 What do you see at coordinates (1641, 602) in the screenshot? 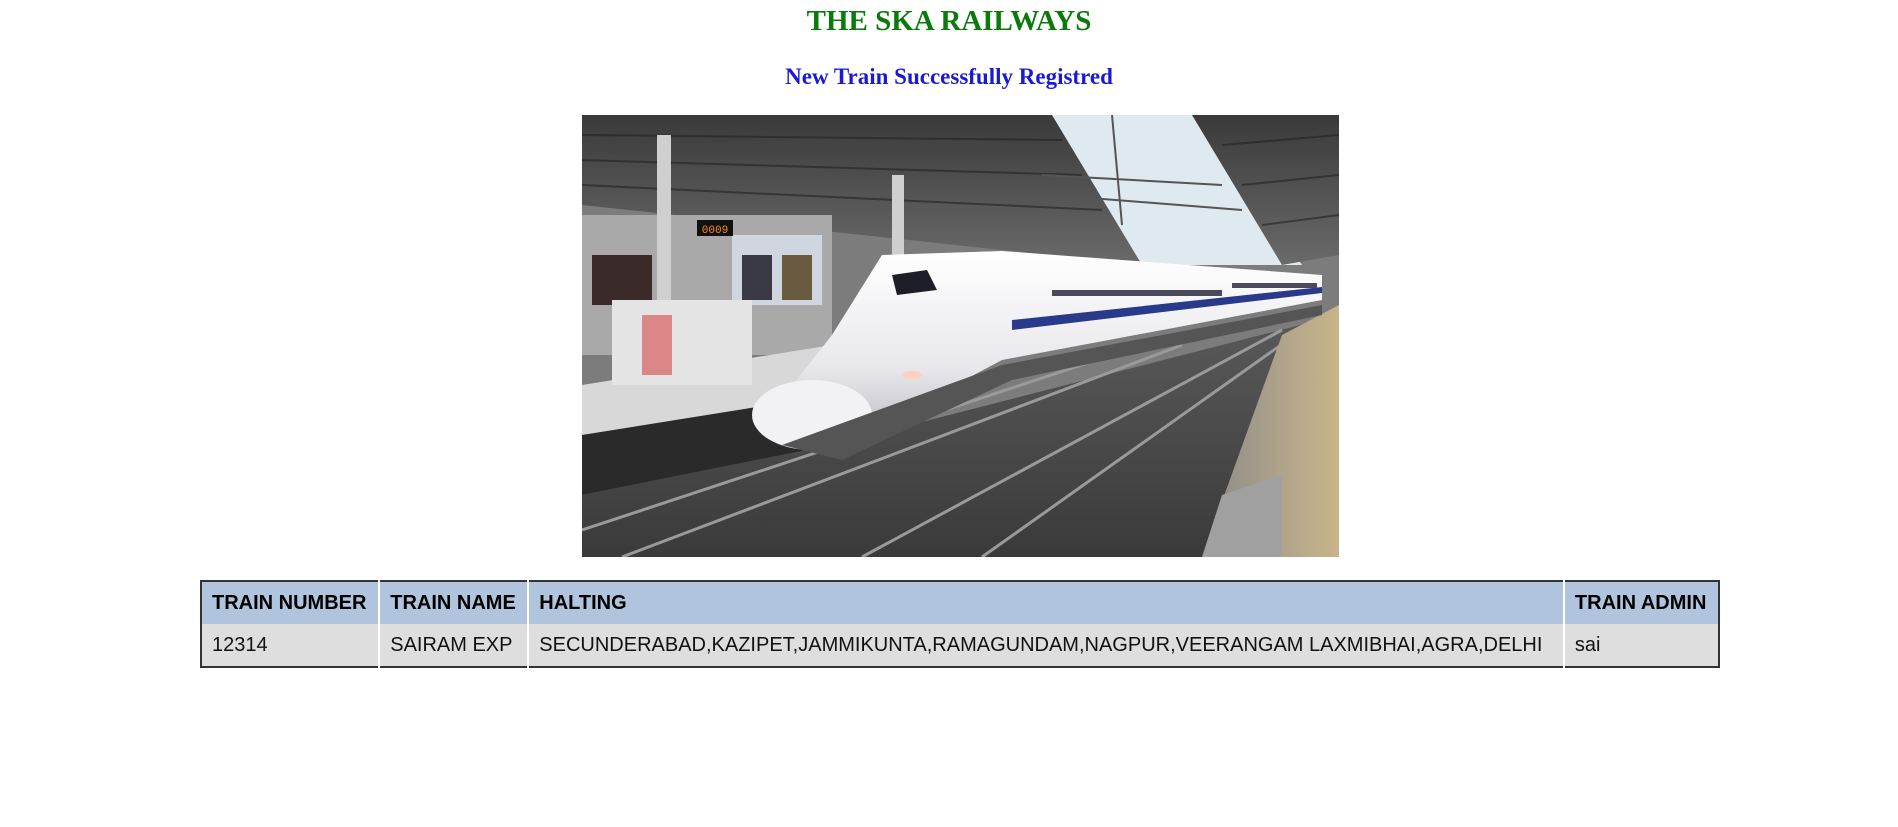
I see `column-header-train-admin: TRAIN ADMIN` at bounding box center [1641, 602].